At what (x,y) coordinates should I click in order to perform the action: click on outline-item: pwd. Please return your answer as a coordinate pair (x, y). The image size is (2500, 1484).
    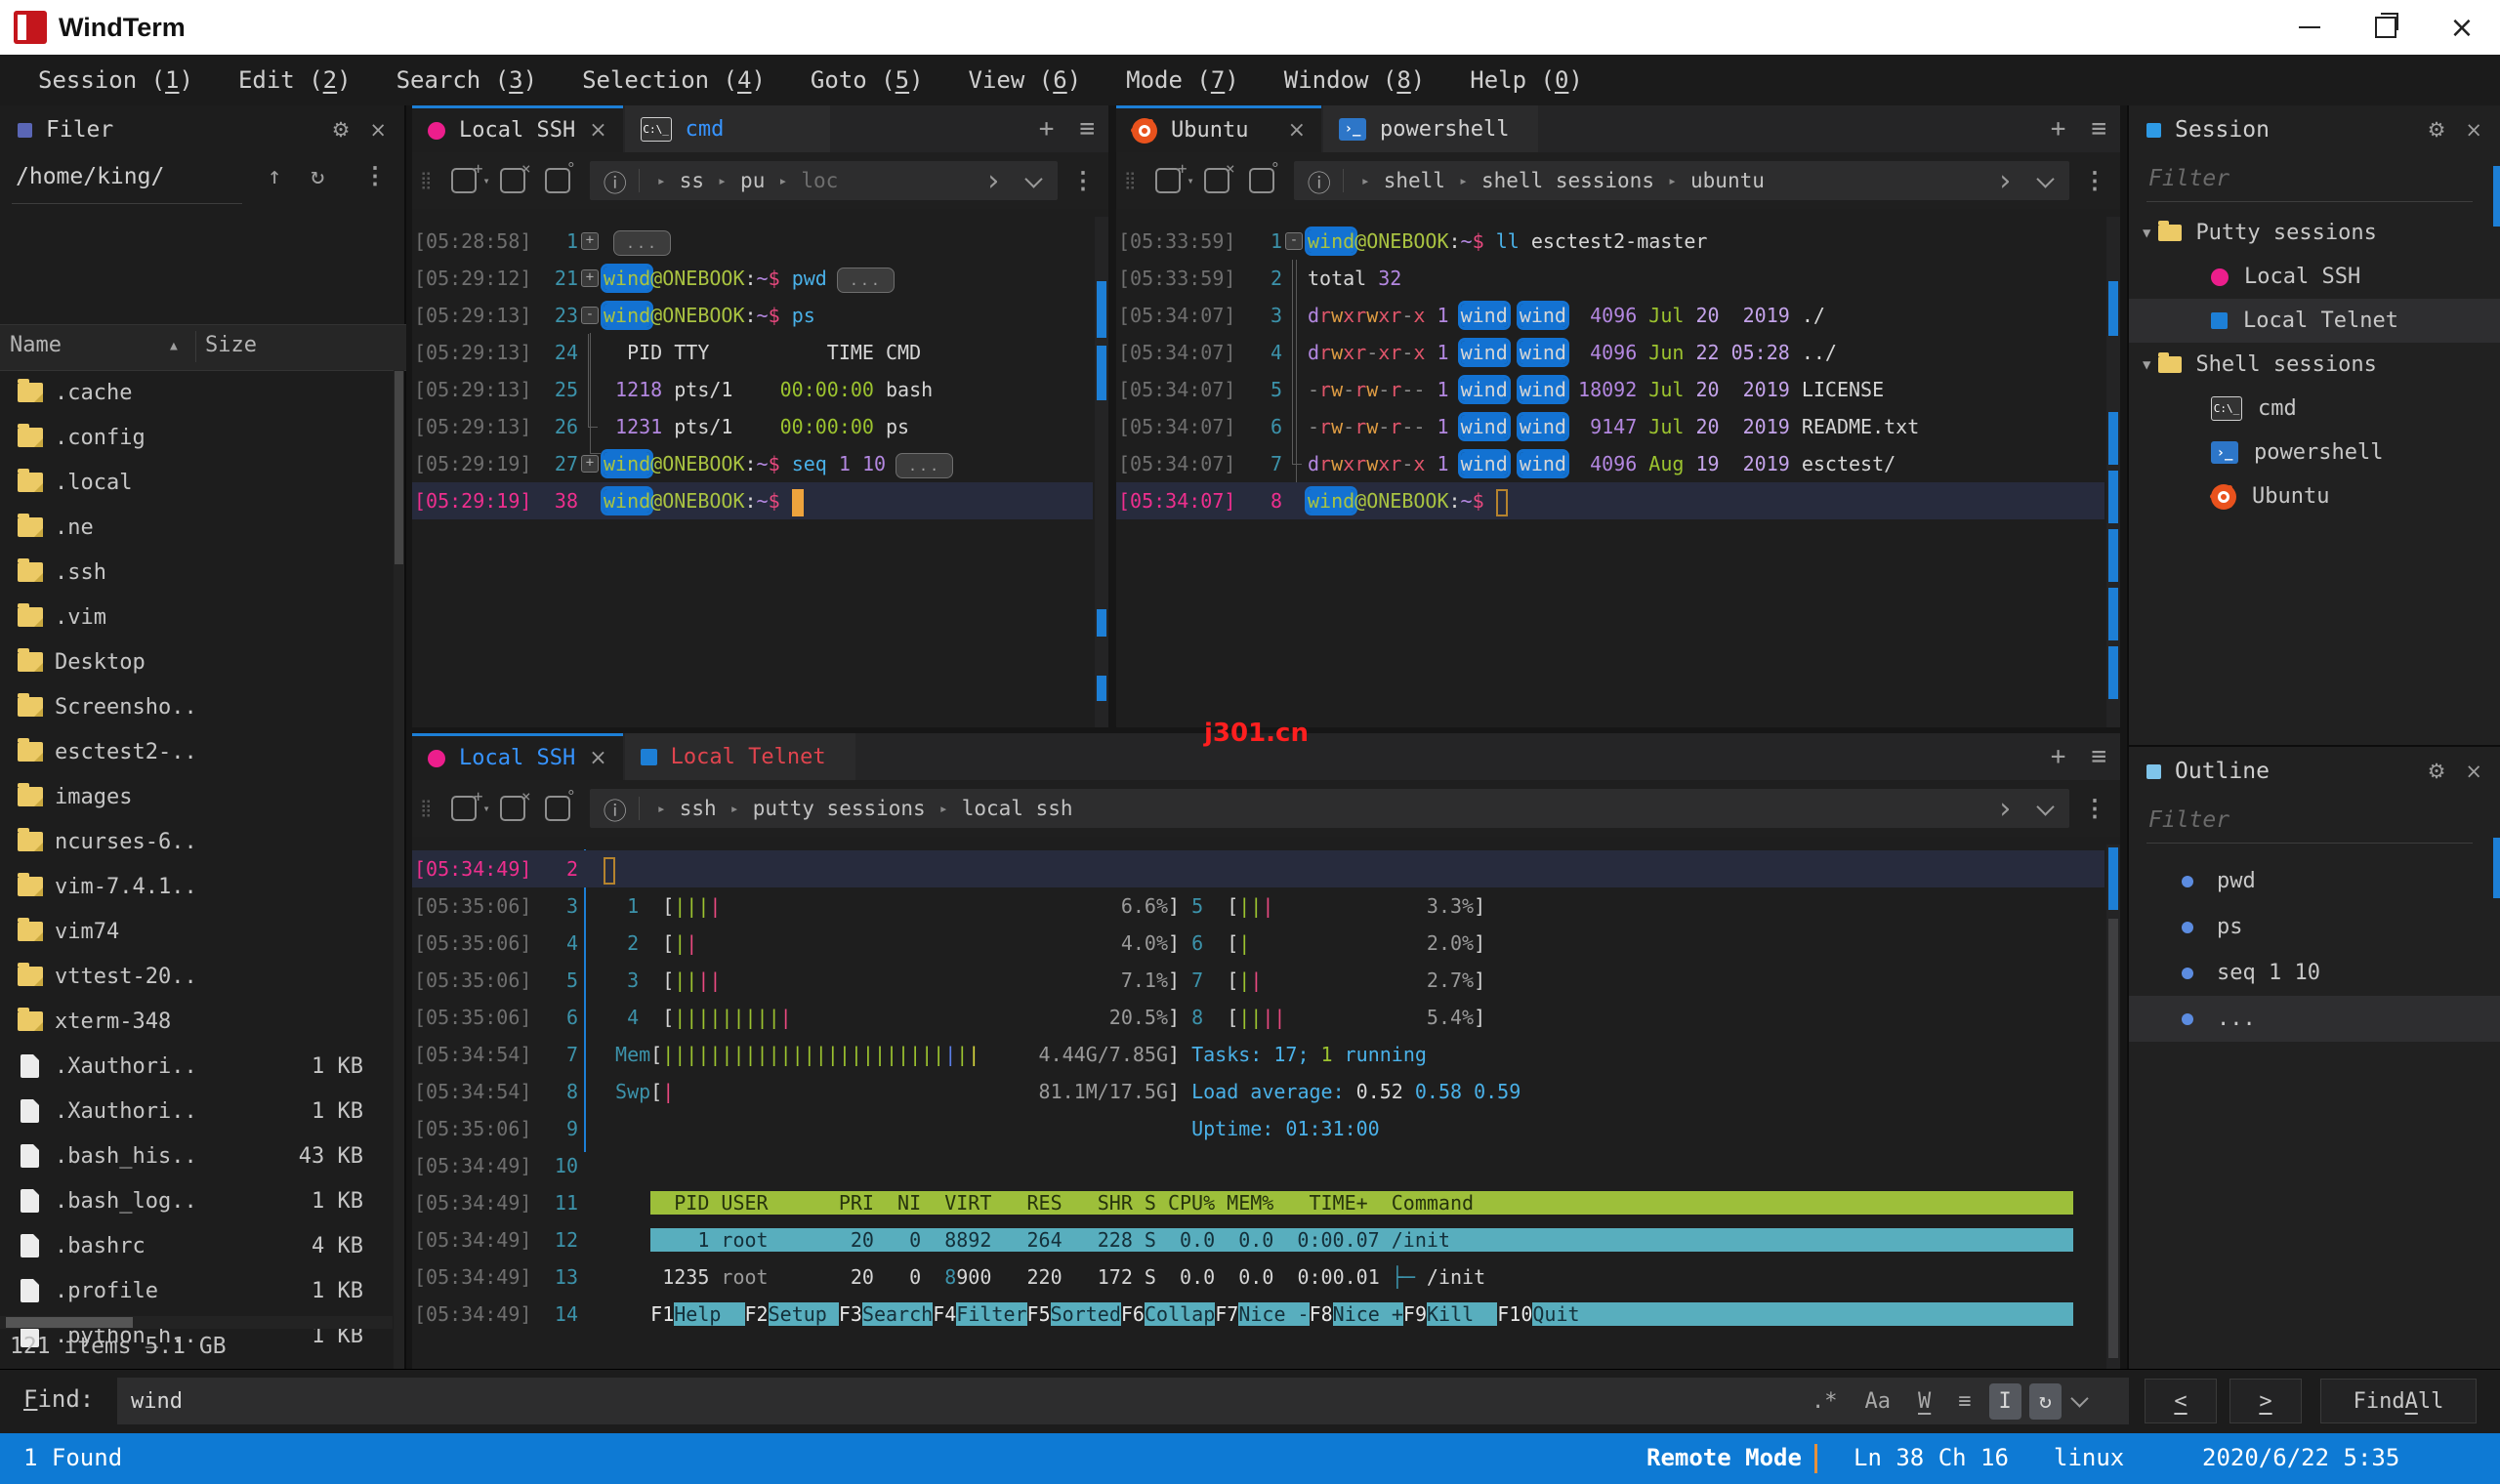
    Looking at the image, I should click on (2314, 881).